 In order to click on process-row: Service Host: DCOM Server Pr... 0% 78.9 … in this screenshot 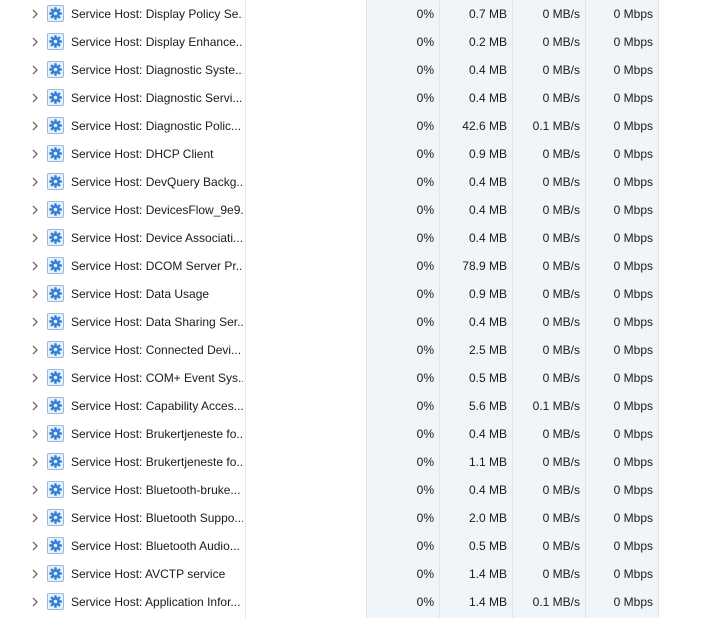, I will do `click(329, 266)`.